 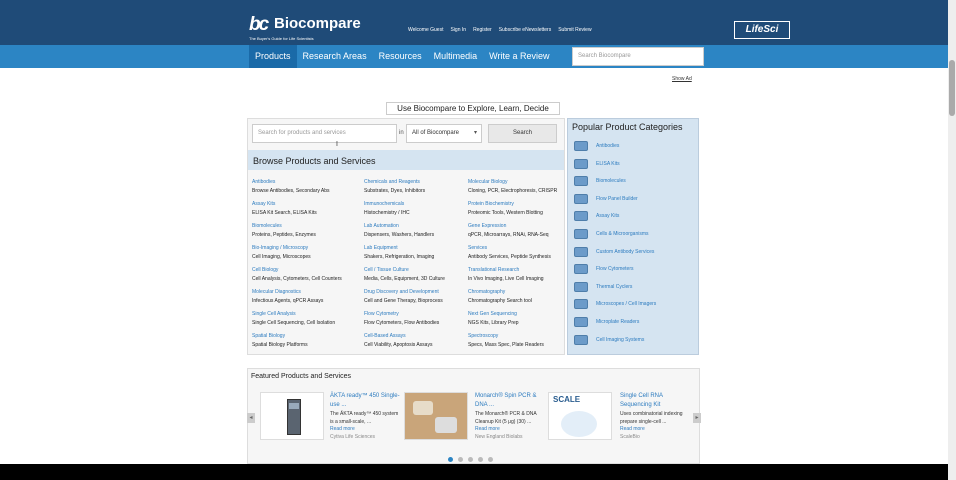 I want to click on popular-category-label: Cells & Microorganisms, so click(x=622, y=234).